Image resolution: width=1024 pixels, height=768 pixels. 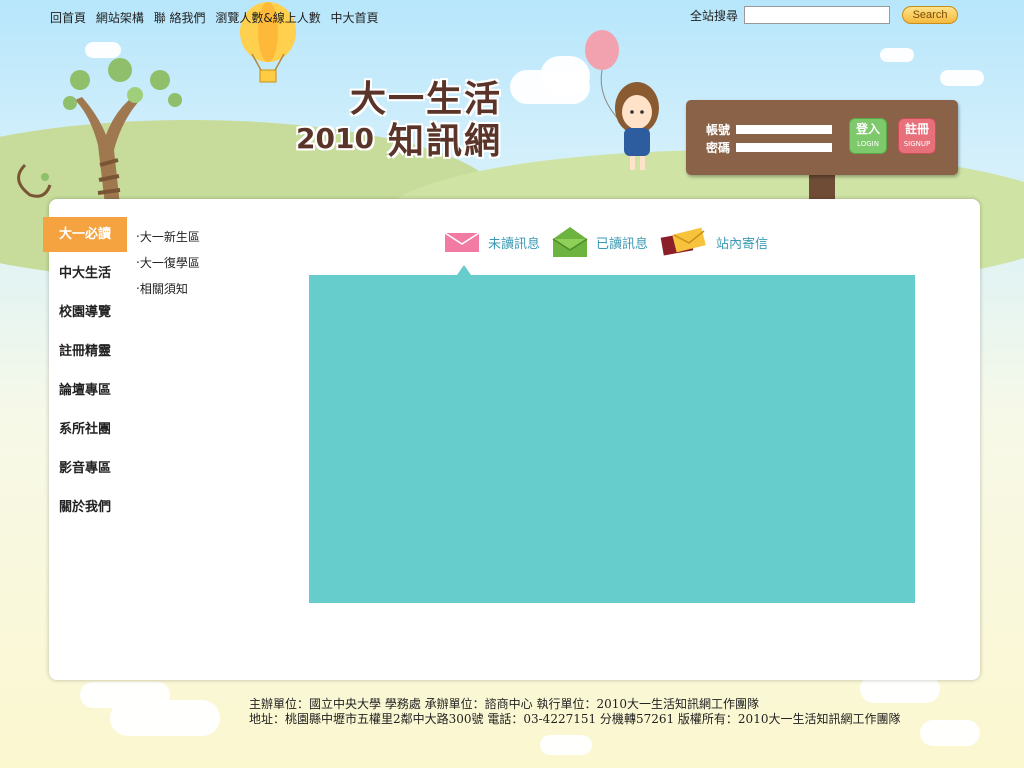 I want to click on tab-unread-label: 未讀訊息, so click(x=514, y=244).